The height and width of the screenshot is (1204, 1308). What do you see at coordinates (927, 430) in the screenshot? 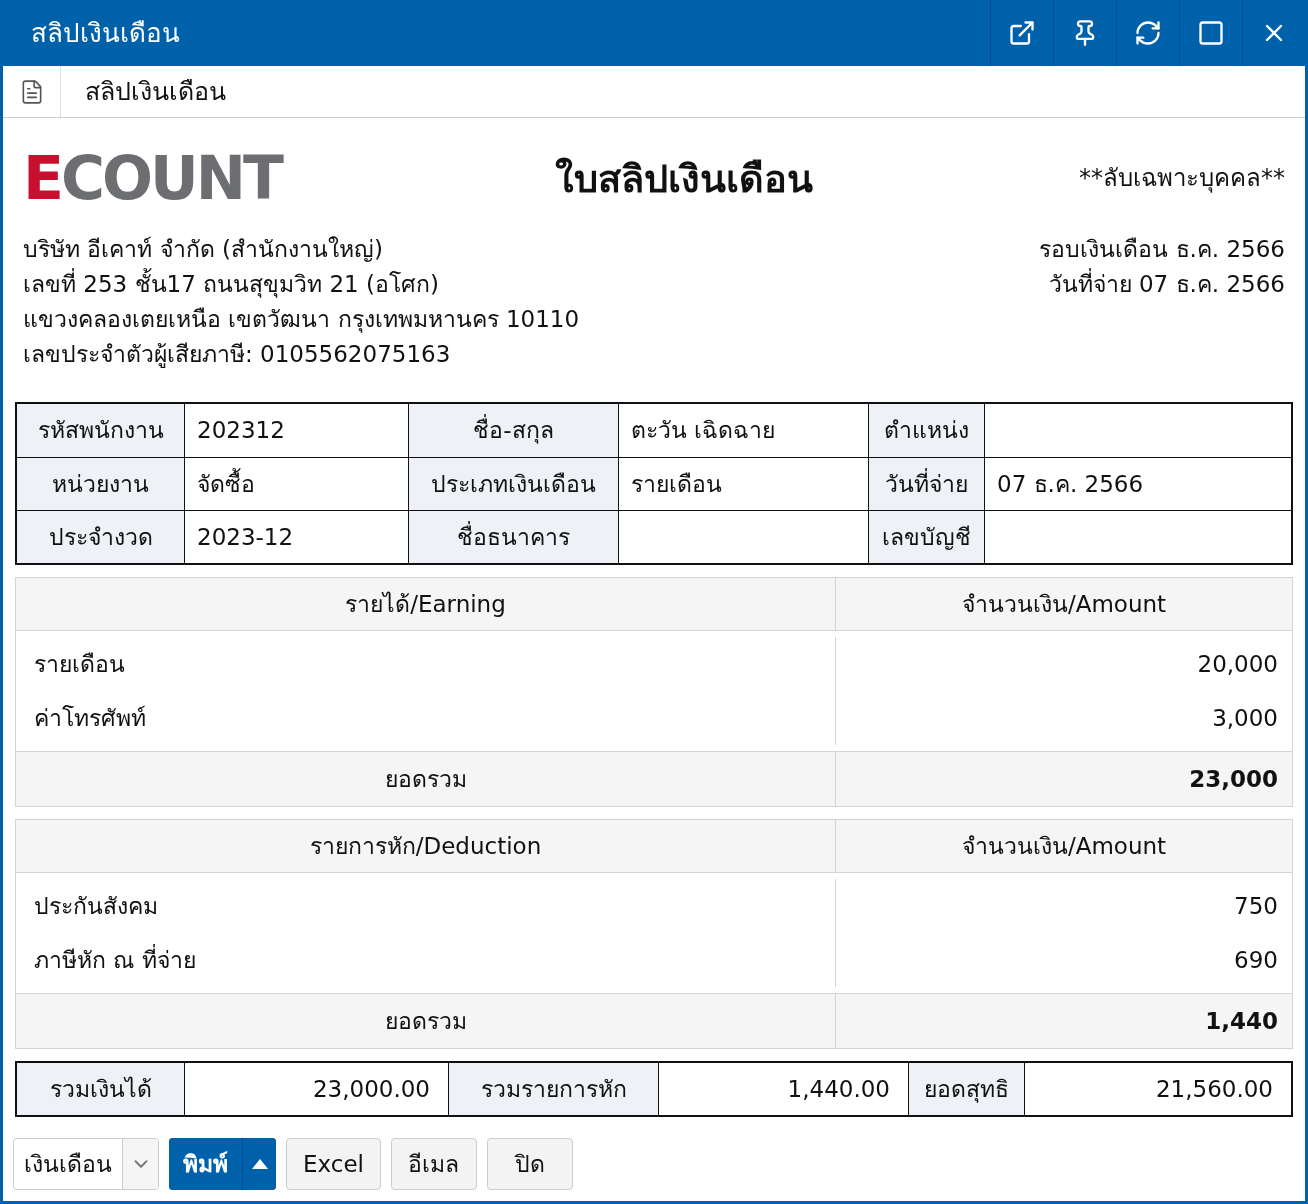
I see `field-label: ตำแหน่ง` at bounding box center [927, 430].